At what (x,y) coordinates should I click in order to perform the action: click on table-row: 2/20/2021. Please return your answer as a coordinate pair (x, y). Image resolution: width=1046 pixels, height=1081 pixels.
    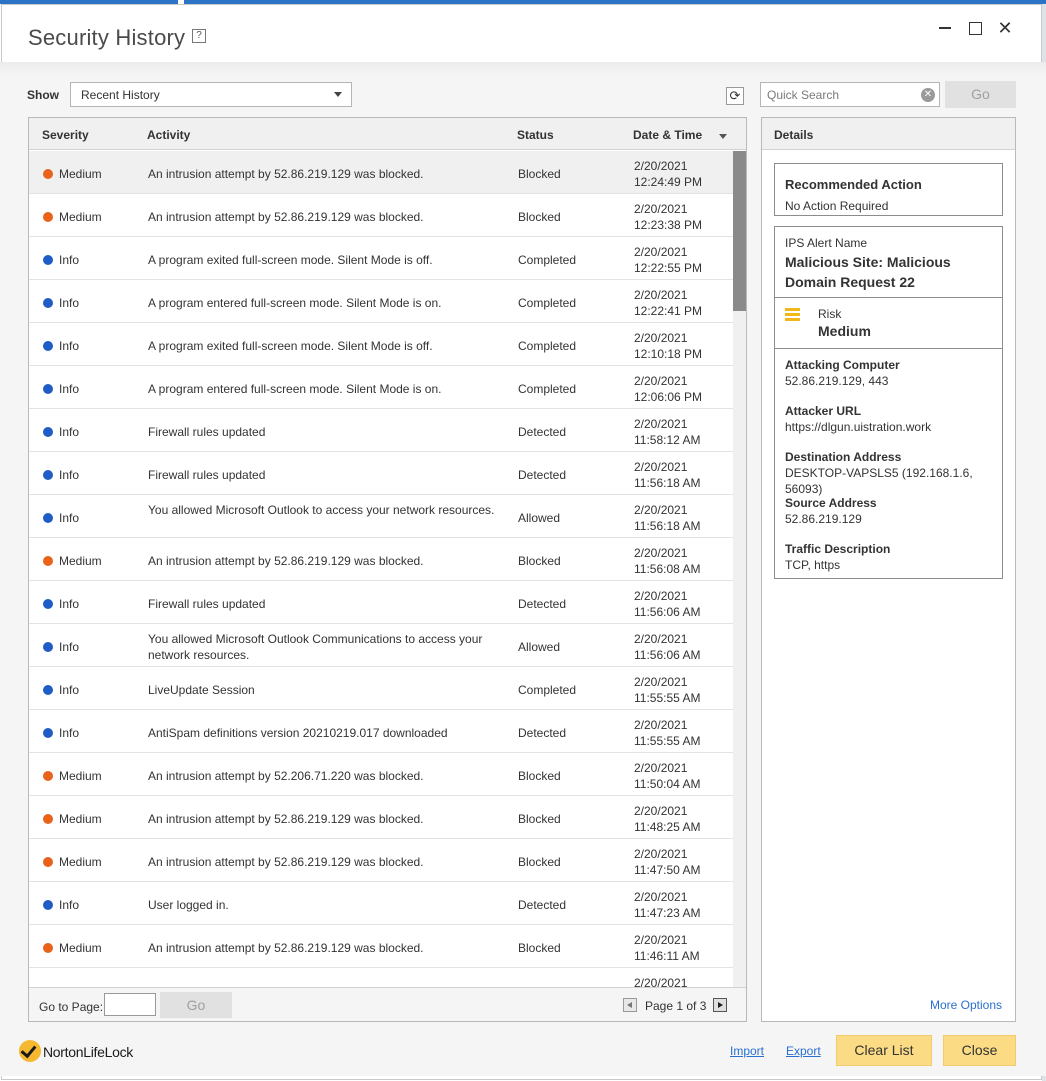
    Looking at the image, I should click on (381, 977).